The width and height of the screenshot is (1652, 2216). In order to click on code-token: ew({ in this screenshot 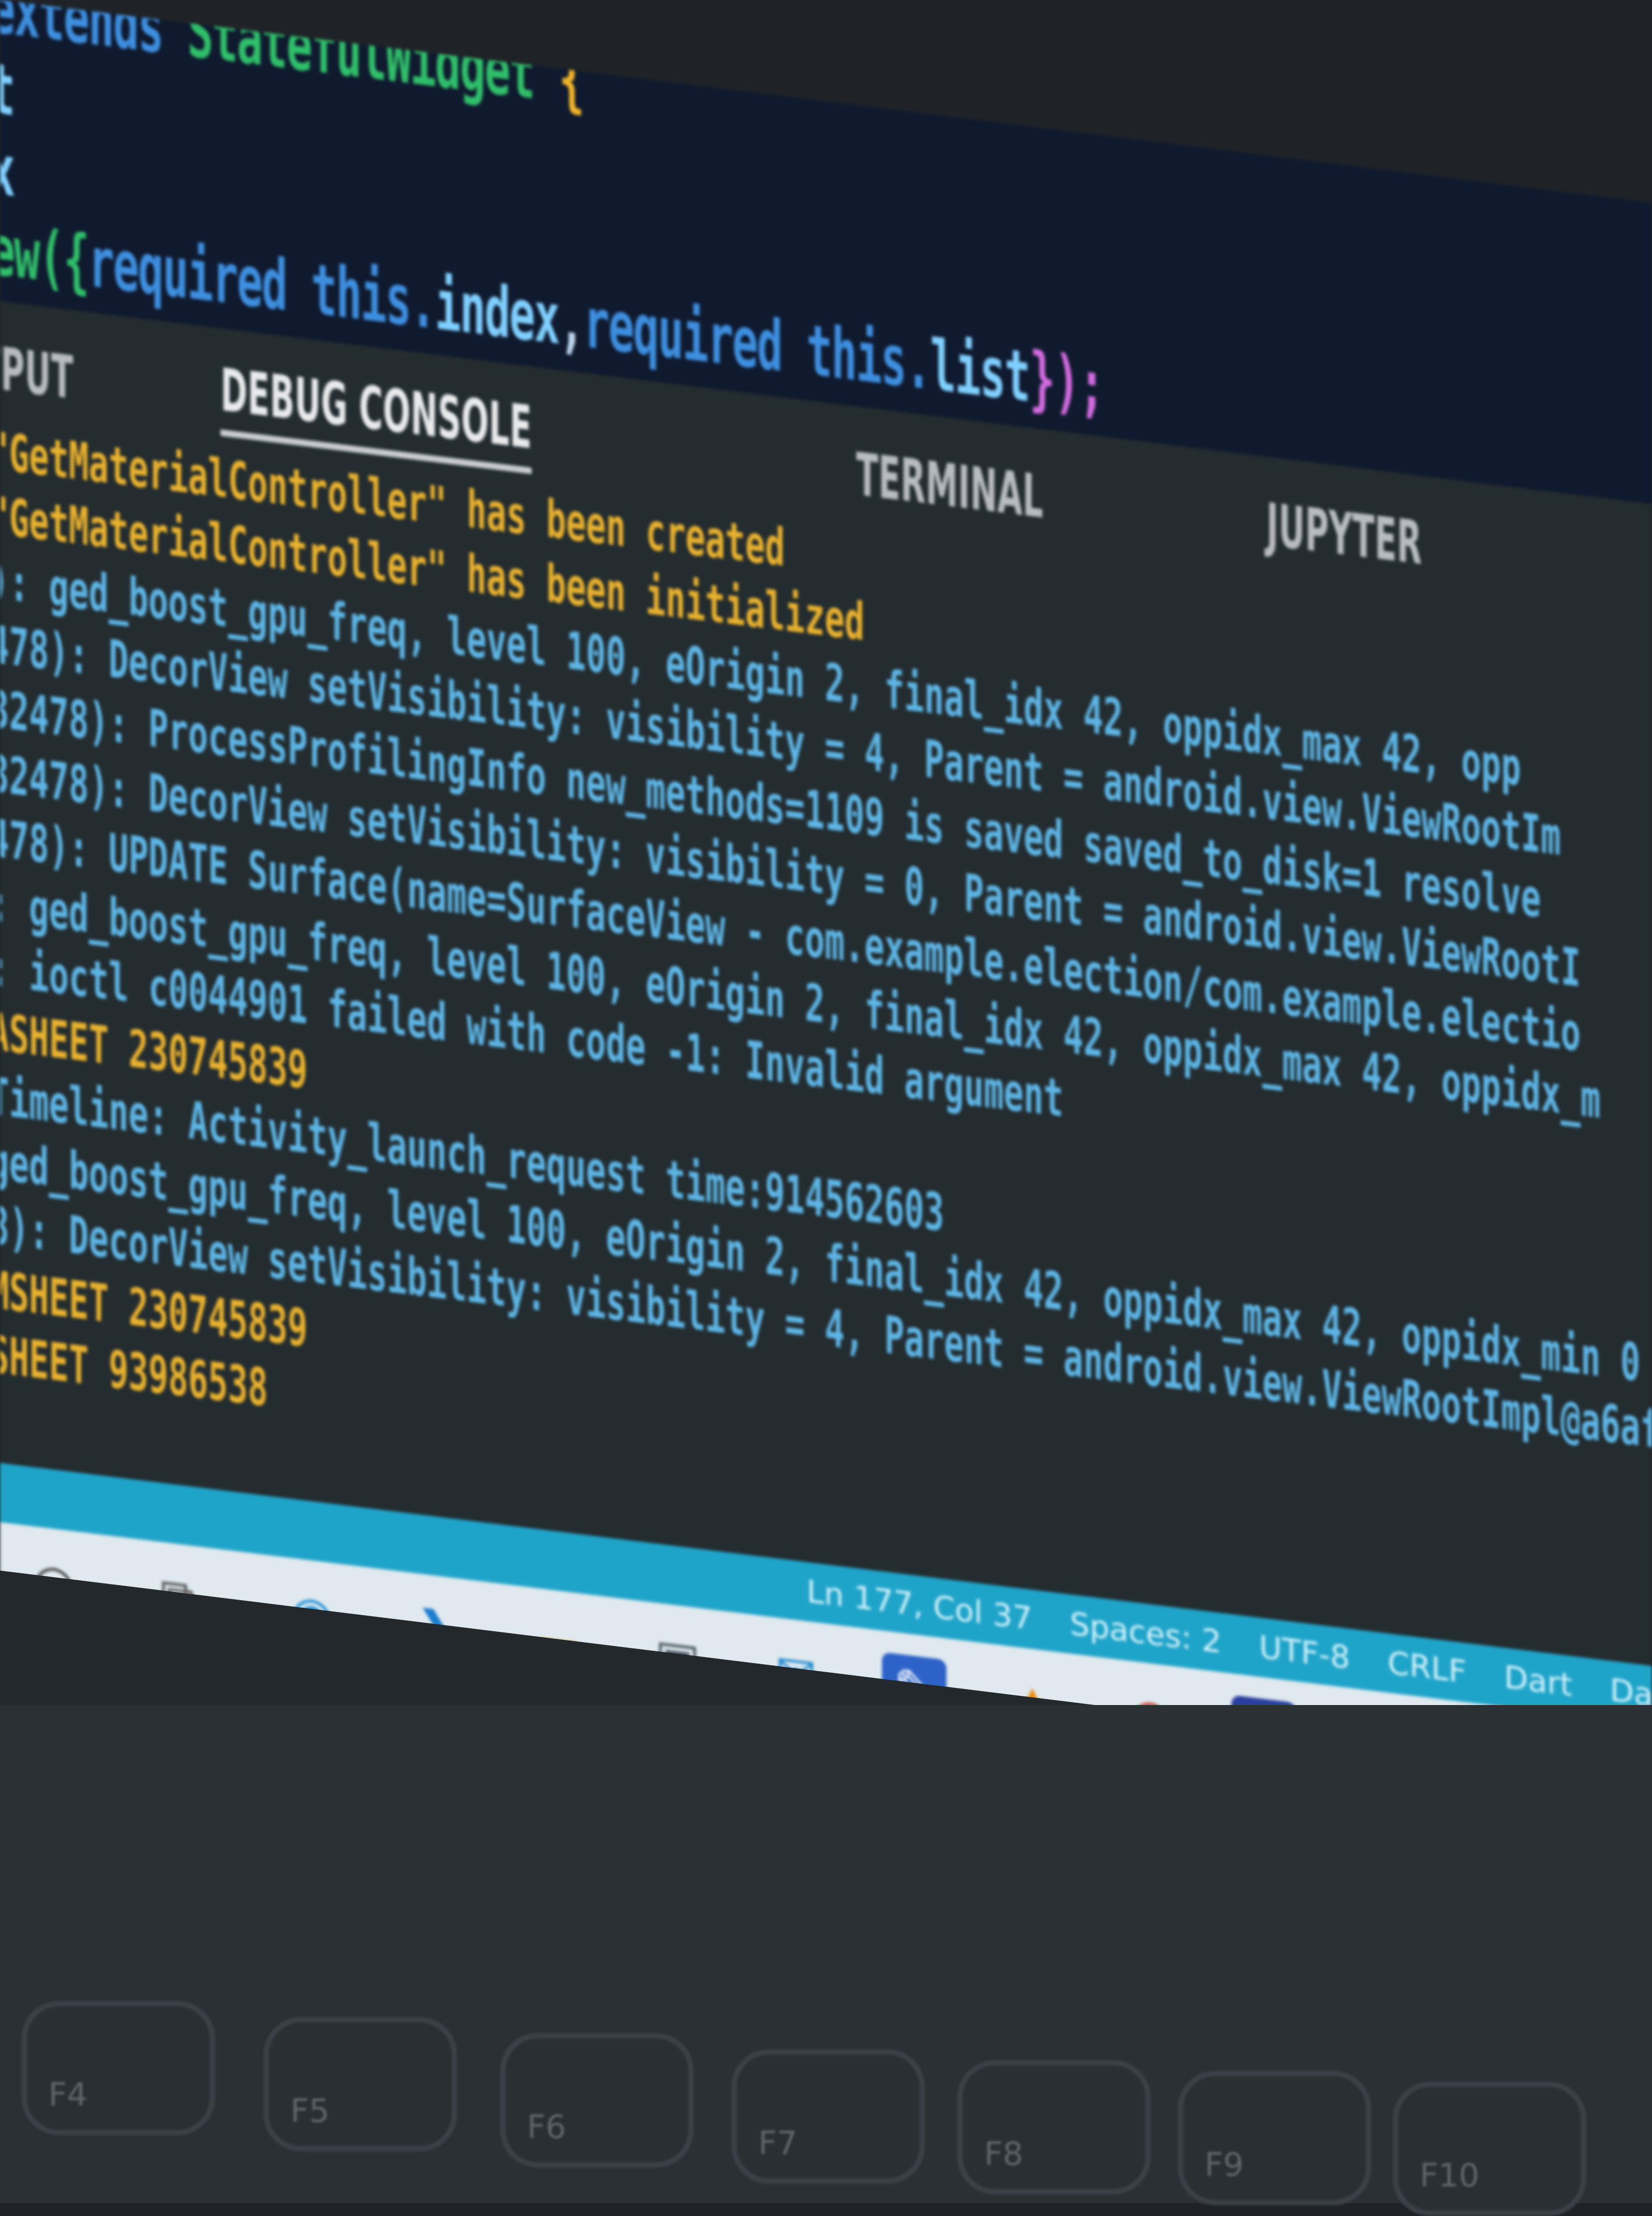, I will do `click(44, 255)`.